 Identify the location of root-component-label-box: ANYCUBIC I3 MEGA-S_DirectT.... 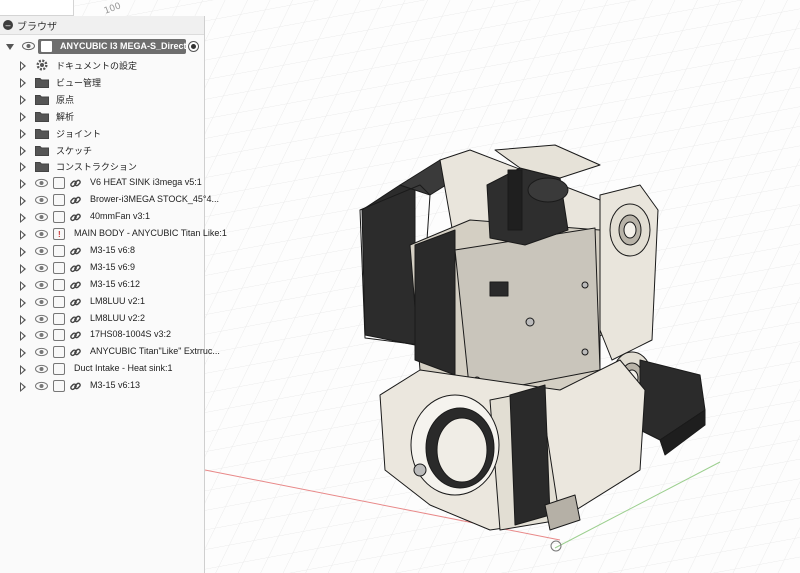
(112, 46).